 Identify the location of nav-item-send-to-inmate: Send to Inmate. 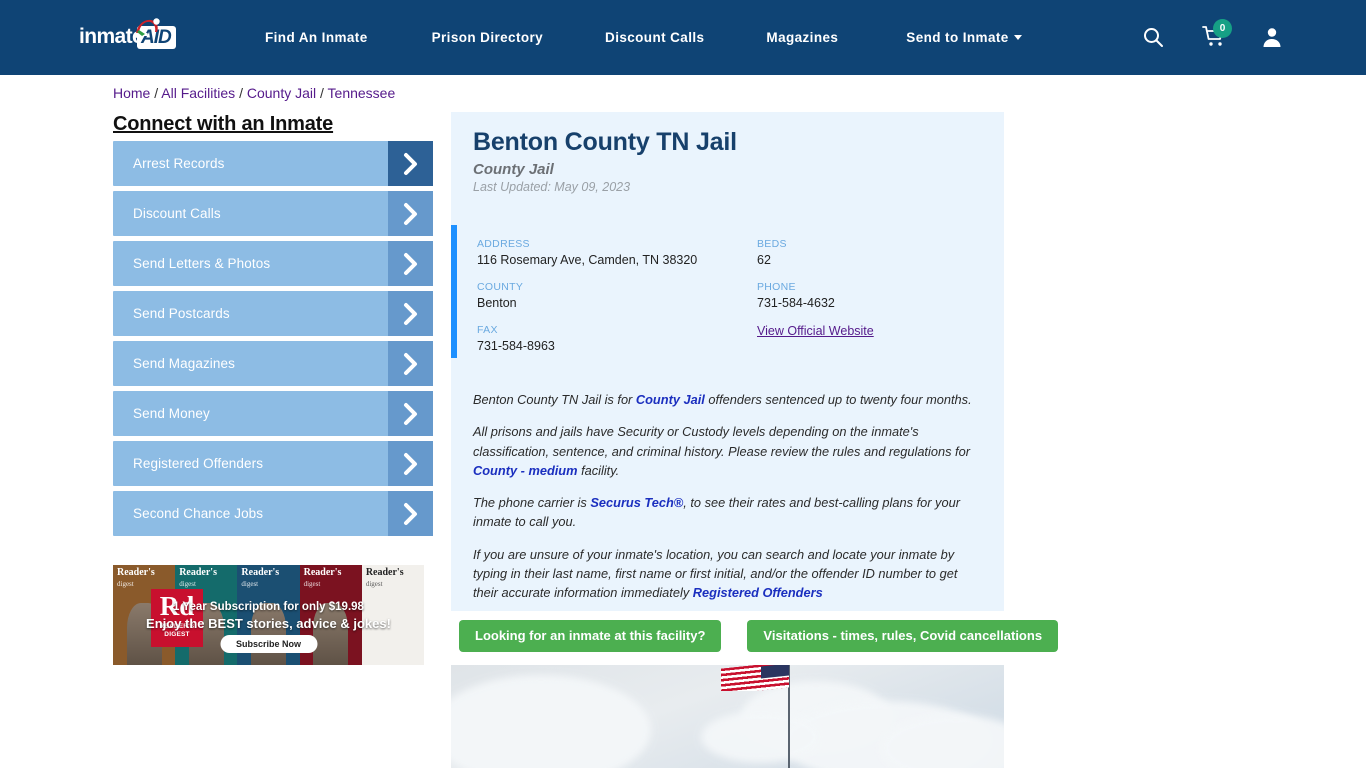
(964, 37).